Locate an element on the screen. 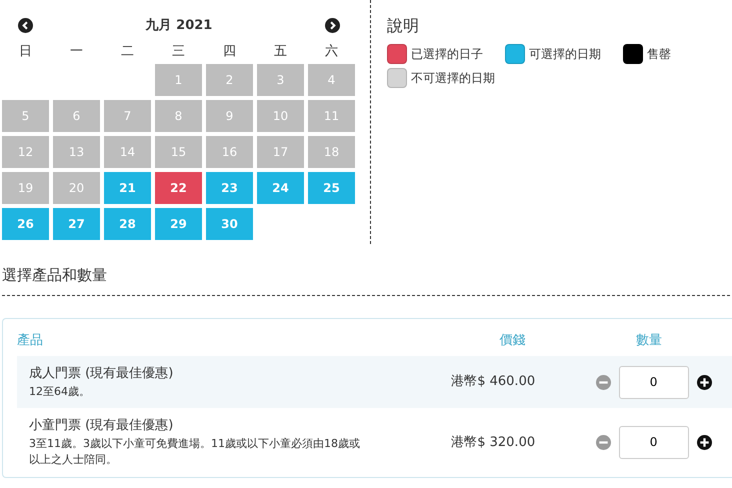  product-price: 港幣$ 460.00 is located at coordinates (493, 382).